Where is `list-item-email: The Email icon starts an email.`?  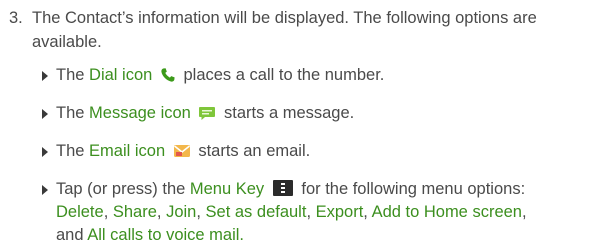
list-item-email: The Email icon starts an email. is located at coordinates (325, 153).